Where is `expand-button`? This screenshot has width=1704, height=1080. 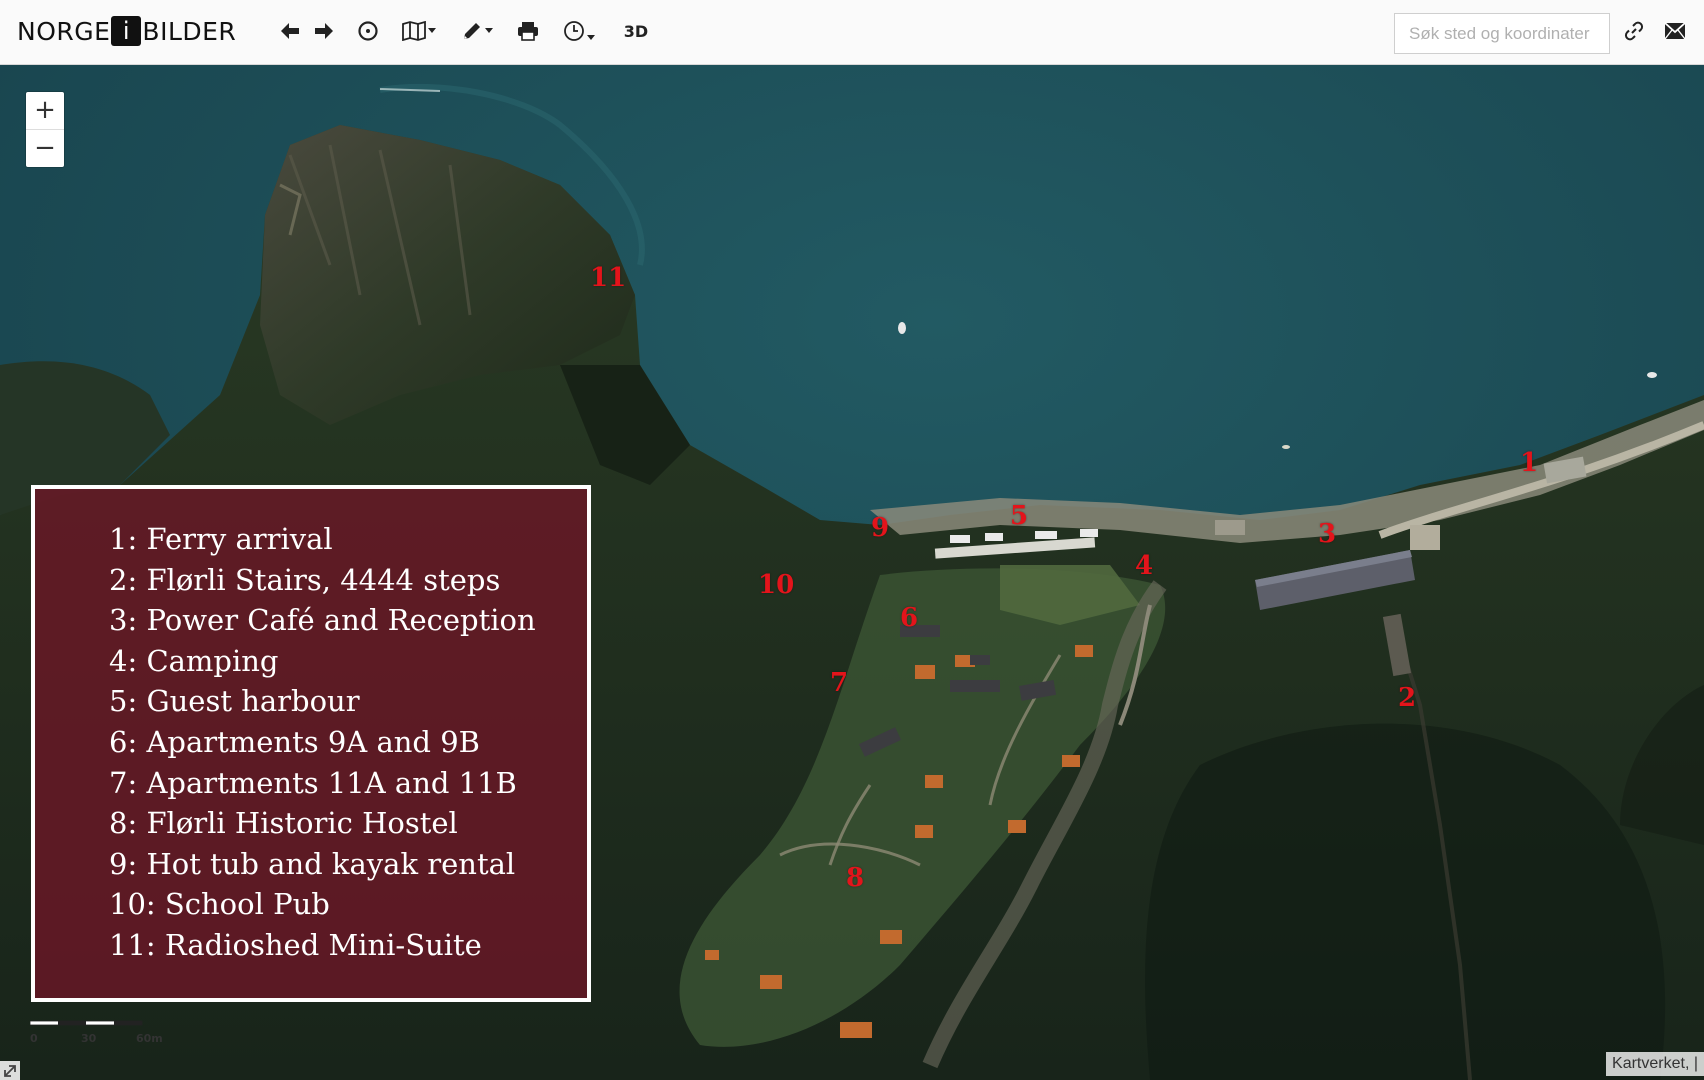
expand-button is located at coordinates (10, 1070).